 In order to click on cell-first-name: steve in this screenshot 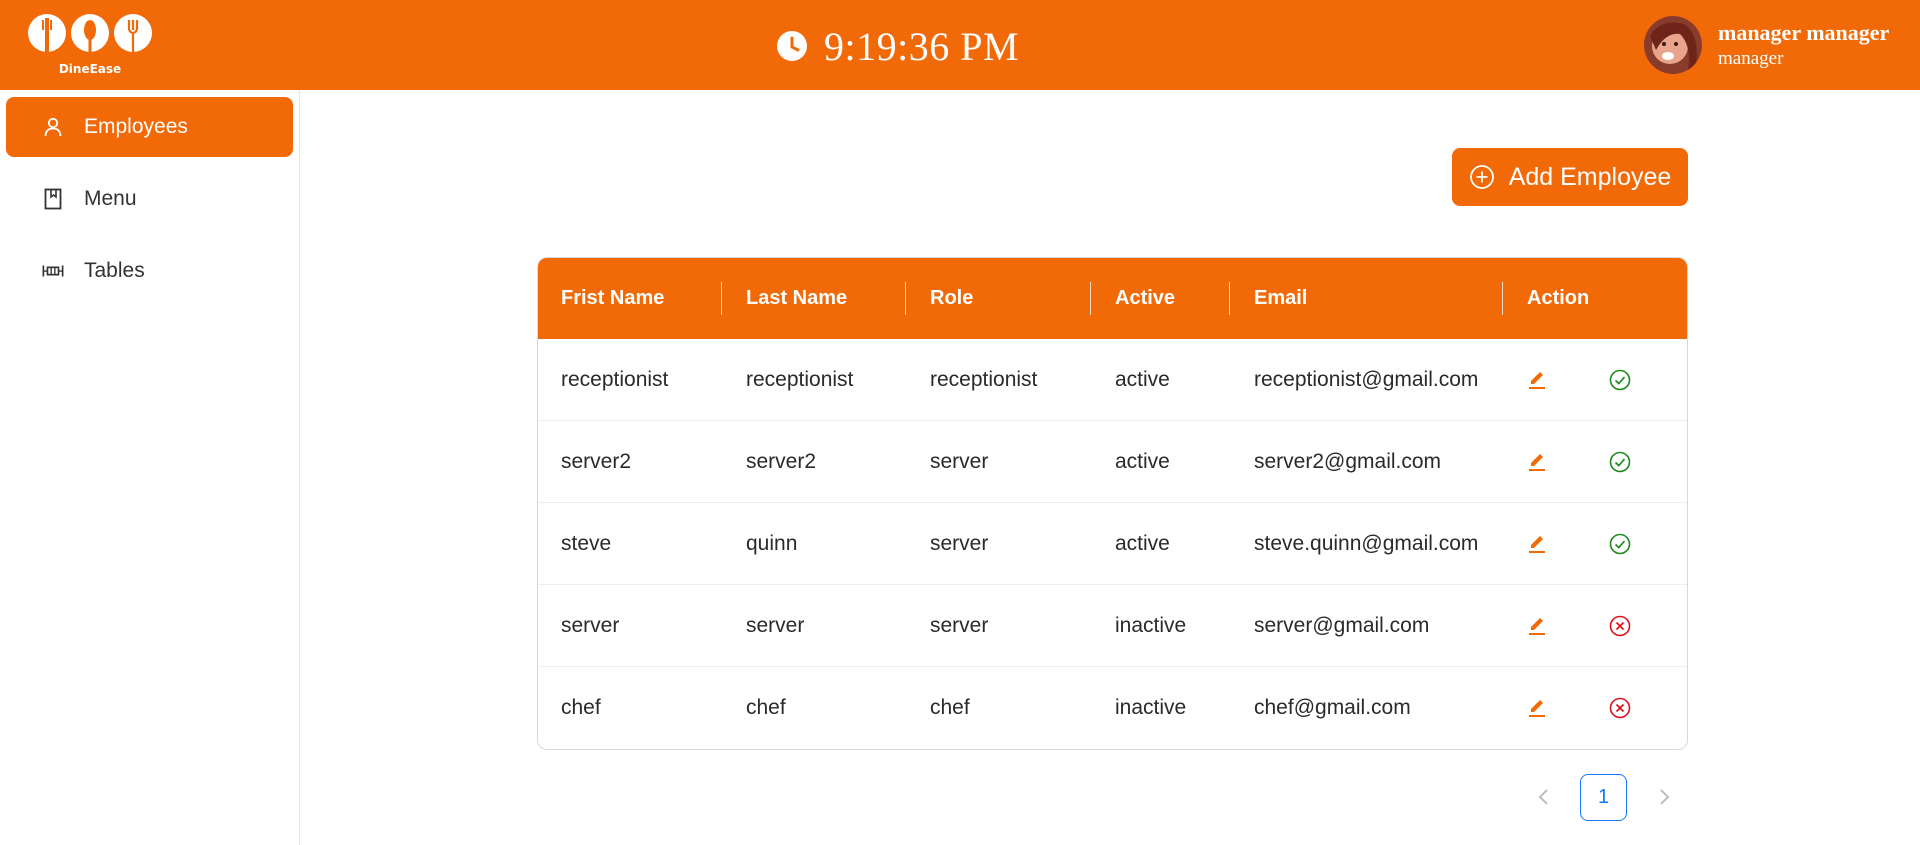, I will do `click(586, 543)`.